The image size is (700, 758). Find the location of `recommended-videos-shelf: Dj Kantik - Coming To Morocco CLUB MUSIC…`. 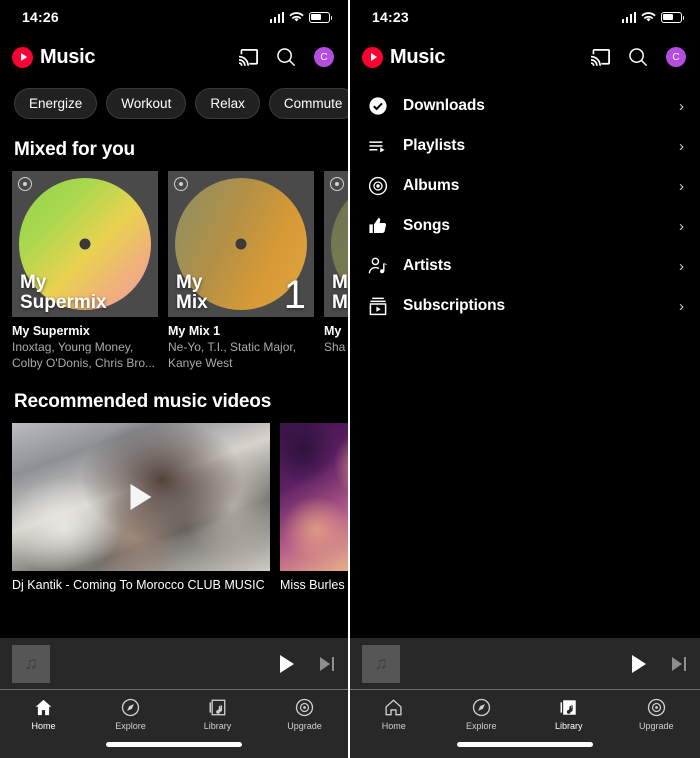

recommended-videos-shelf: Dj Kantik - Coming To Morocco CLUB MUSIC… is located at coordinates (174, 507).